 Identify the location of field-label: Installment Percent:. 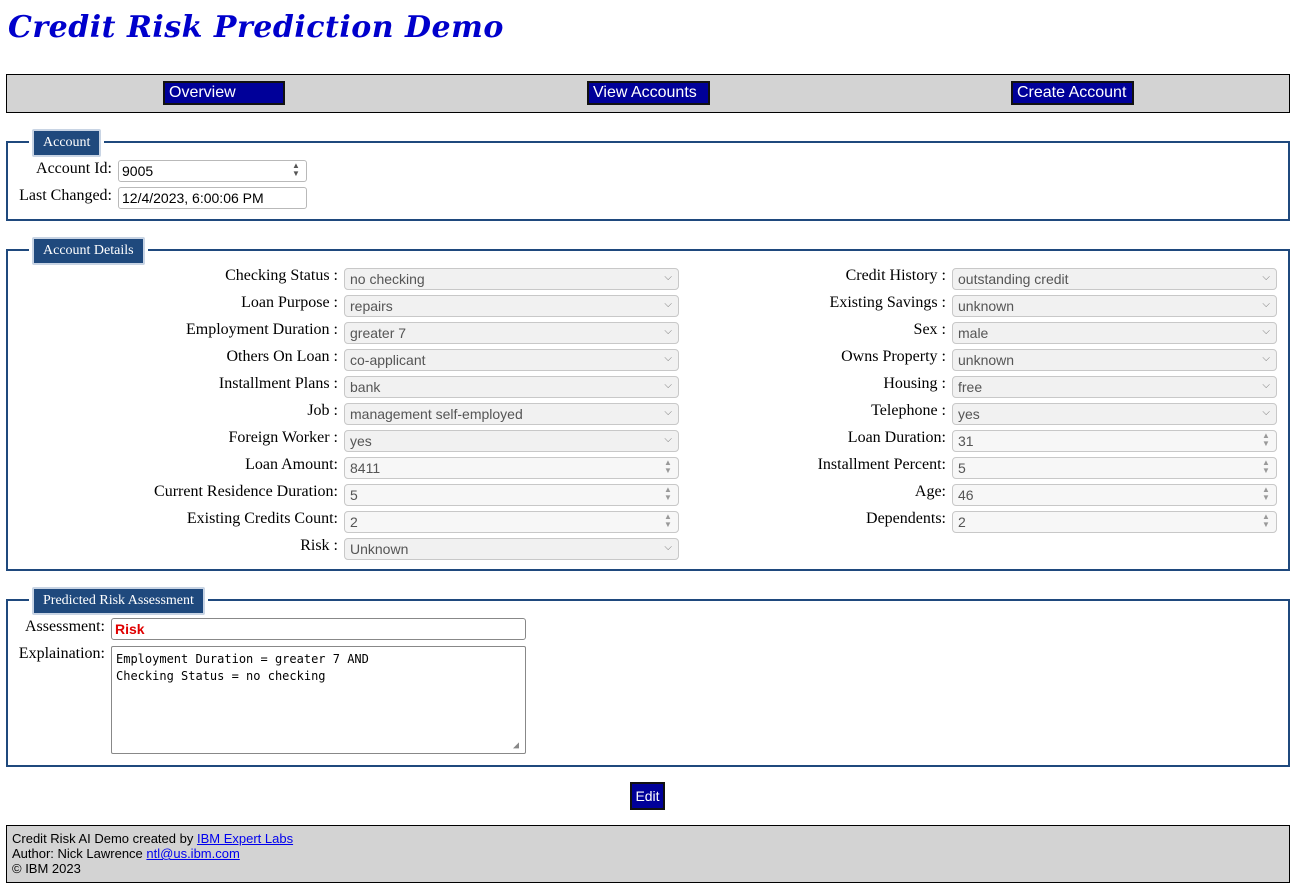
(881, 464).